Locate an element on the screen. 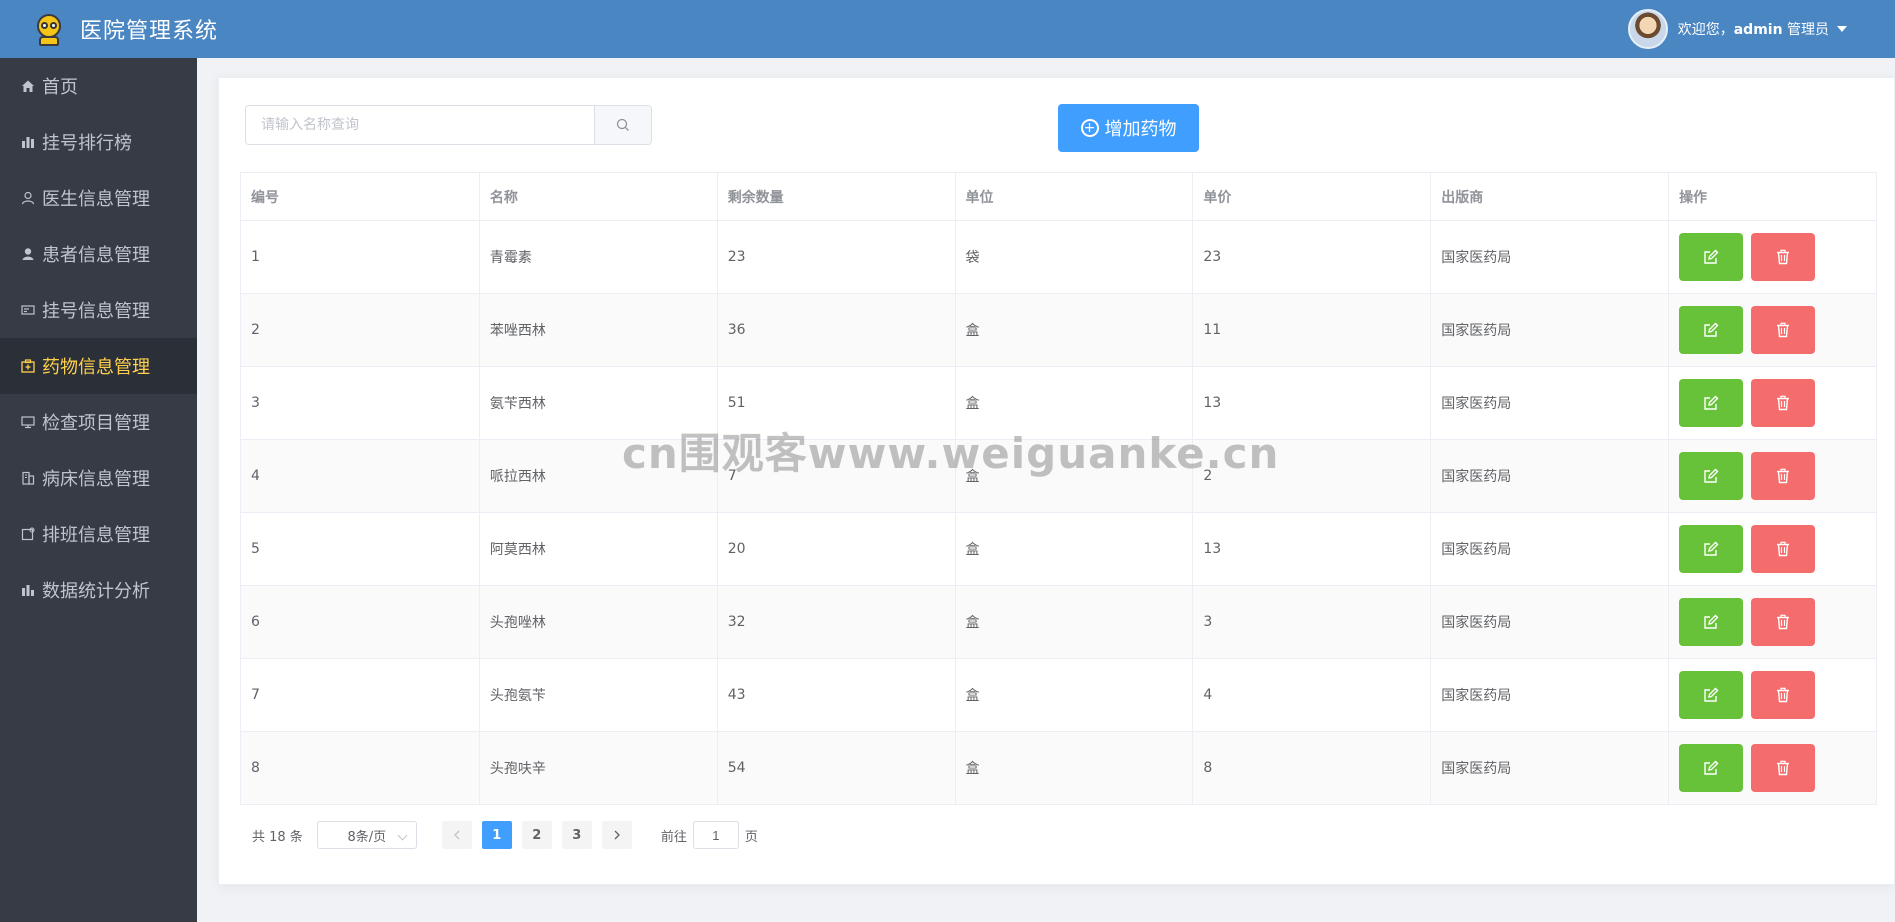  search-input is located at coordinates (420, 125).